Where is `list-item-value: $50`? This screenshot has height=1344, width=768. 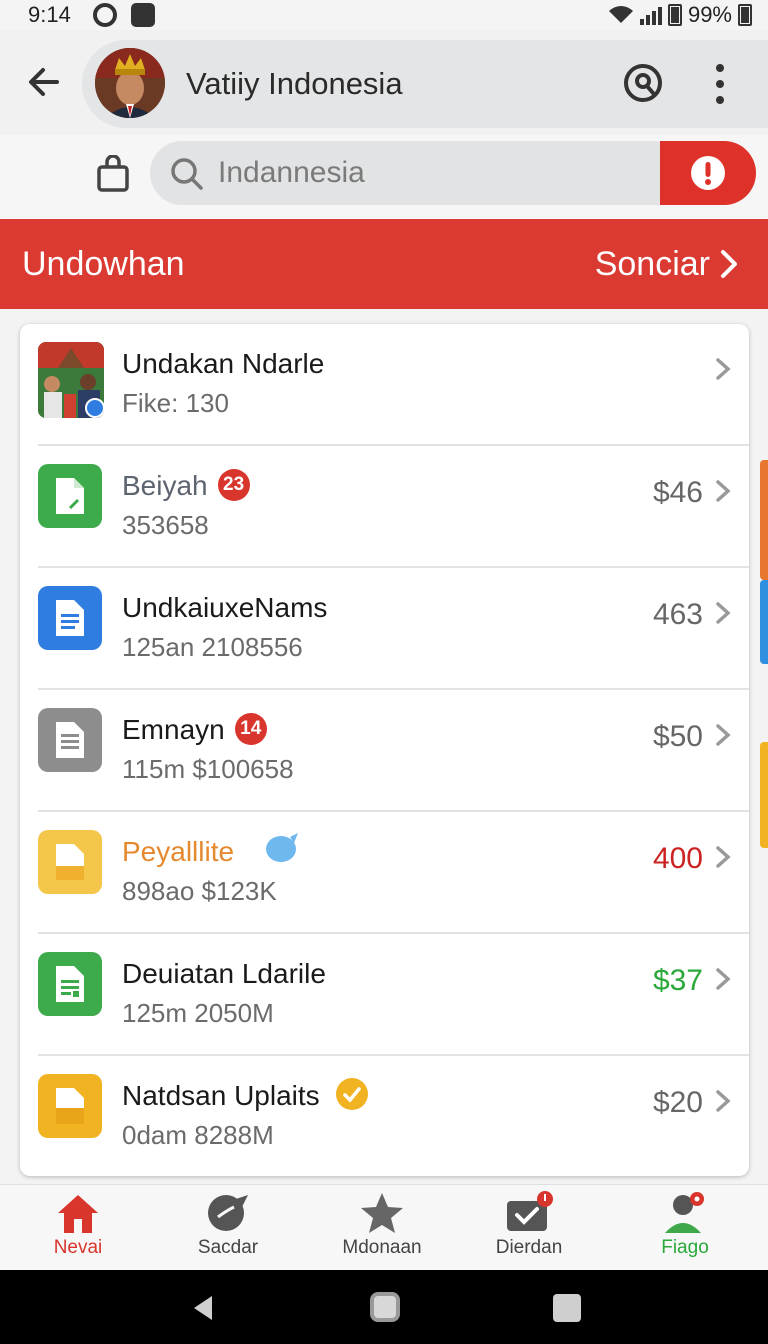 list-item-value: $50 is located at coordinates (677, 736).